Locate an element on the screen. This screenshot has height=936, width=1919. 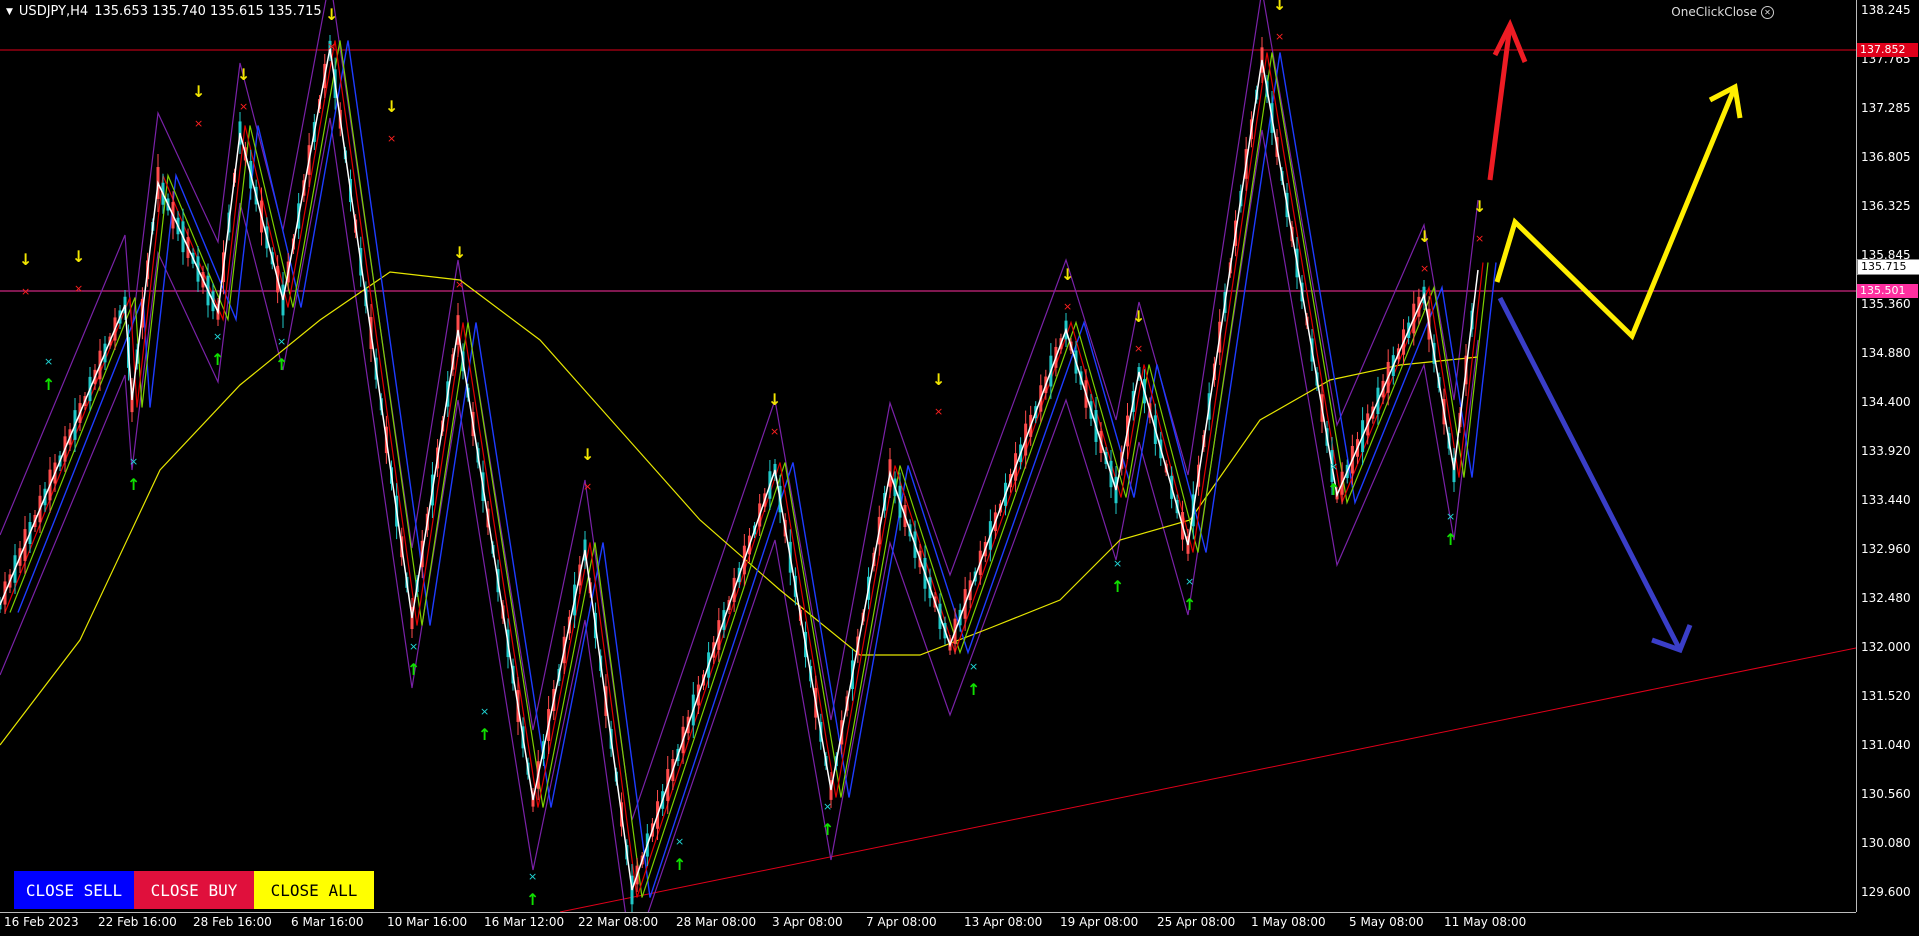
close-circle-icon: ✕ is located at coordinates (1767, 12).